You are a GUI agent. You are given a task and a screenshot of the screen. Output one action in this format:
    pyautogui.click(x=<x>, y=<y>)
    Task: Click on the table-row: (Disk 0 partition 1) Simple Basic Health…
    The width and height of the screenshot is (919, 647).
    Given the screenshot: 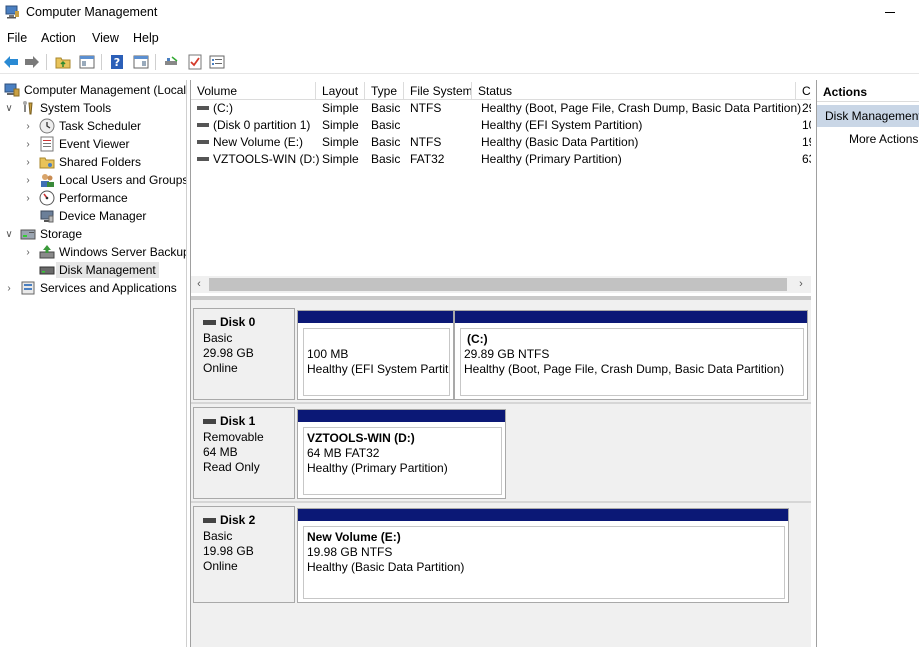 What is the action you would take?
    pyautogui.click(x=501, y=125)
    